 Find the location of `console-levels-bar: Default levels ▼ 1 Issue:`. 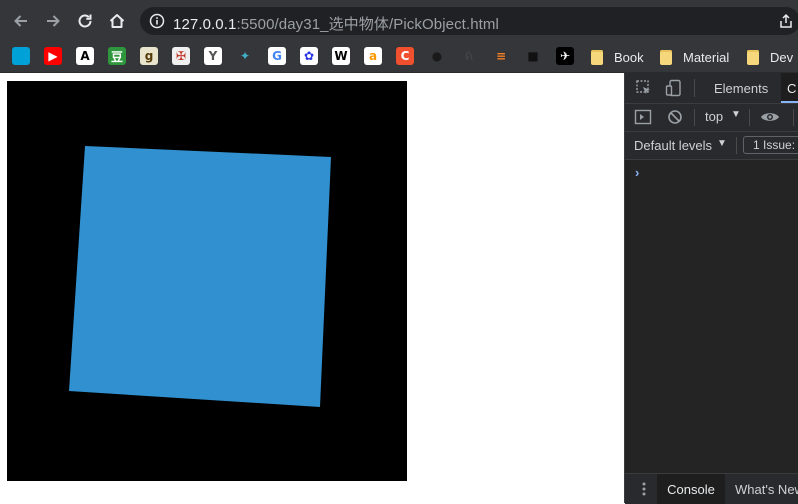

console-levels-bar: Default levels ▼ 1 Issue: is located at coordinates (711, 146).